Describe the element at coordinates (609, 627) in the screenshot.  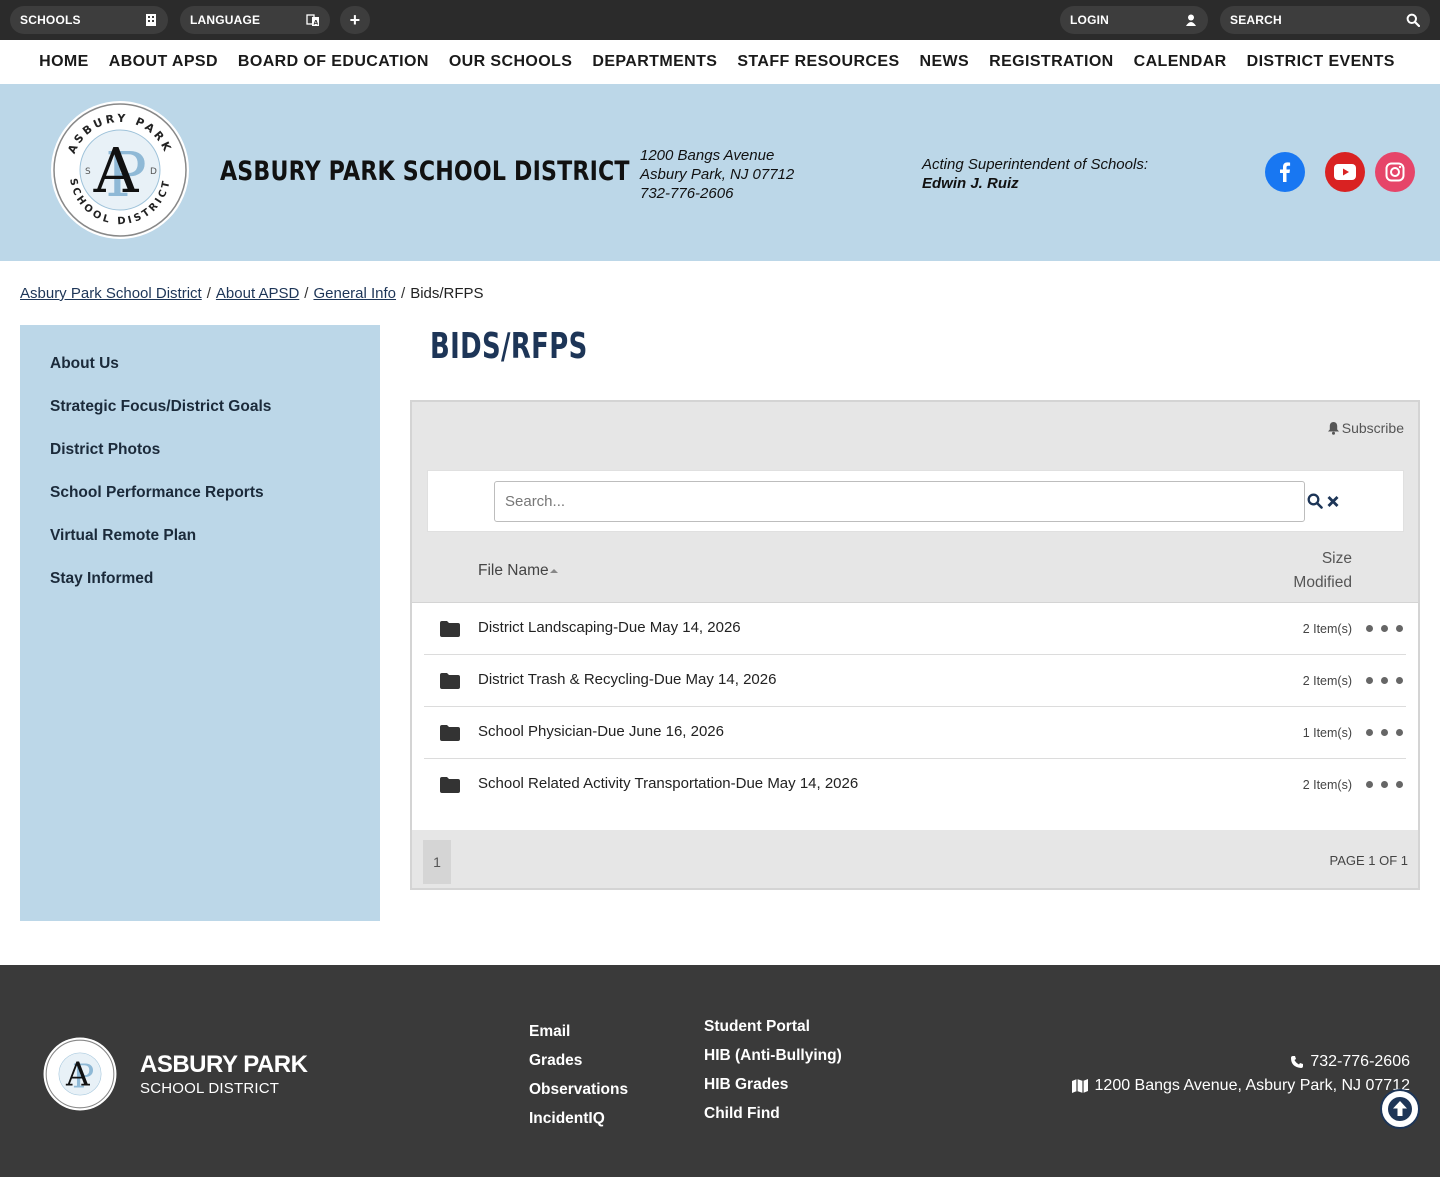
I see `folder-name: District Landscaping-Due May 14, 2026` at that location.